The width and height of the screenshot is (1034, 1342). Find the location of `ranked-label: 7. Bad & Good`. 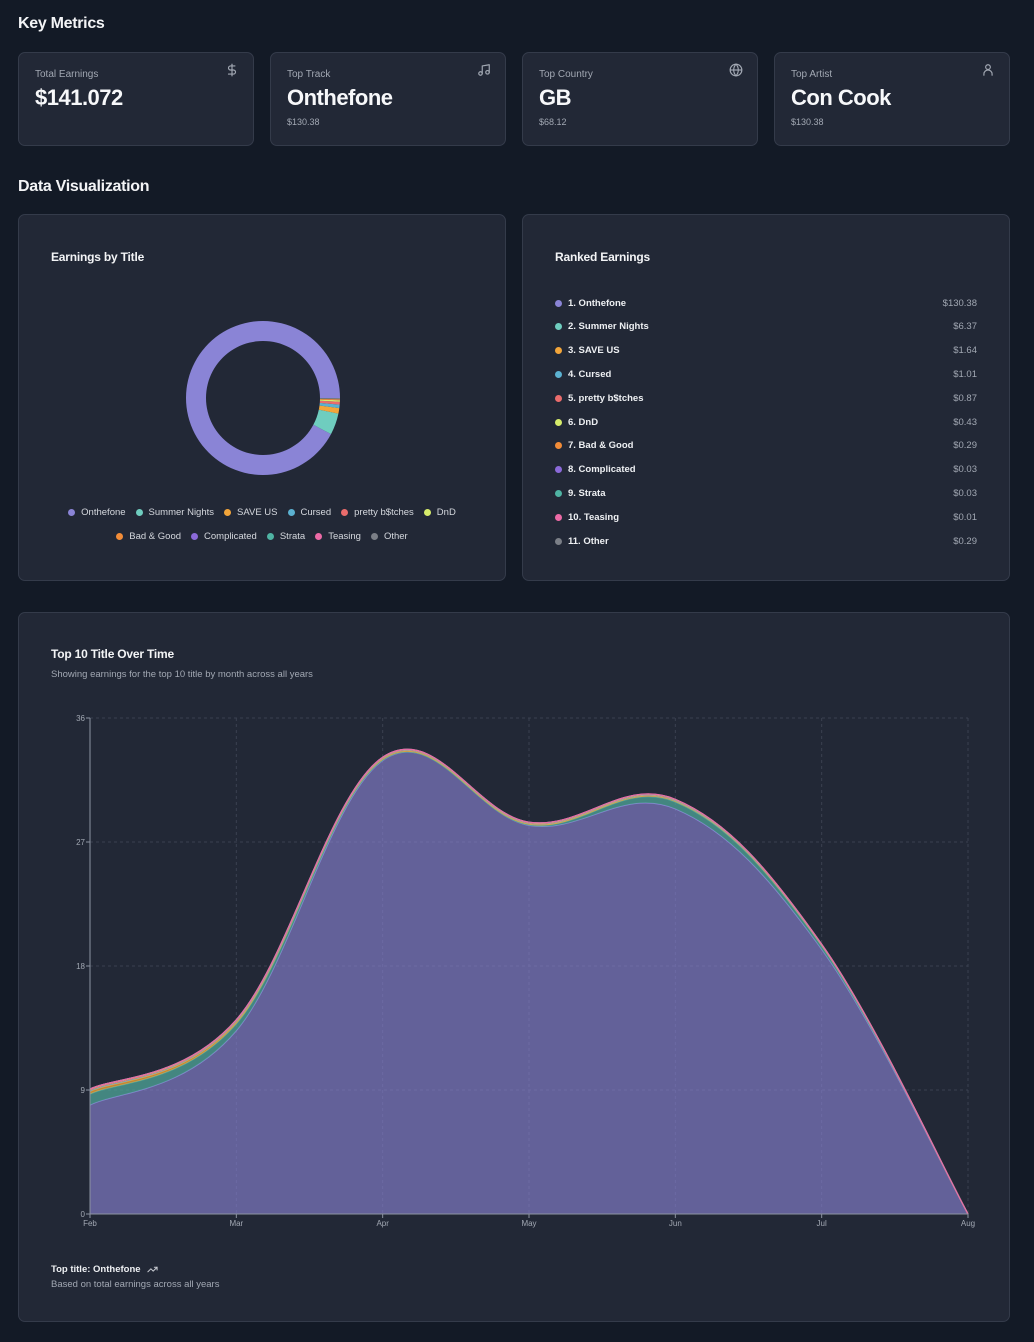

ranked-label: 7. Bad & Good is located at coordinates (601, 446).